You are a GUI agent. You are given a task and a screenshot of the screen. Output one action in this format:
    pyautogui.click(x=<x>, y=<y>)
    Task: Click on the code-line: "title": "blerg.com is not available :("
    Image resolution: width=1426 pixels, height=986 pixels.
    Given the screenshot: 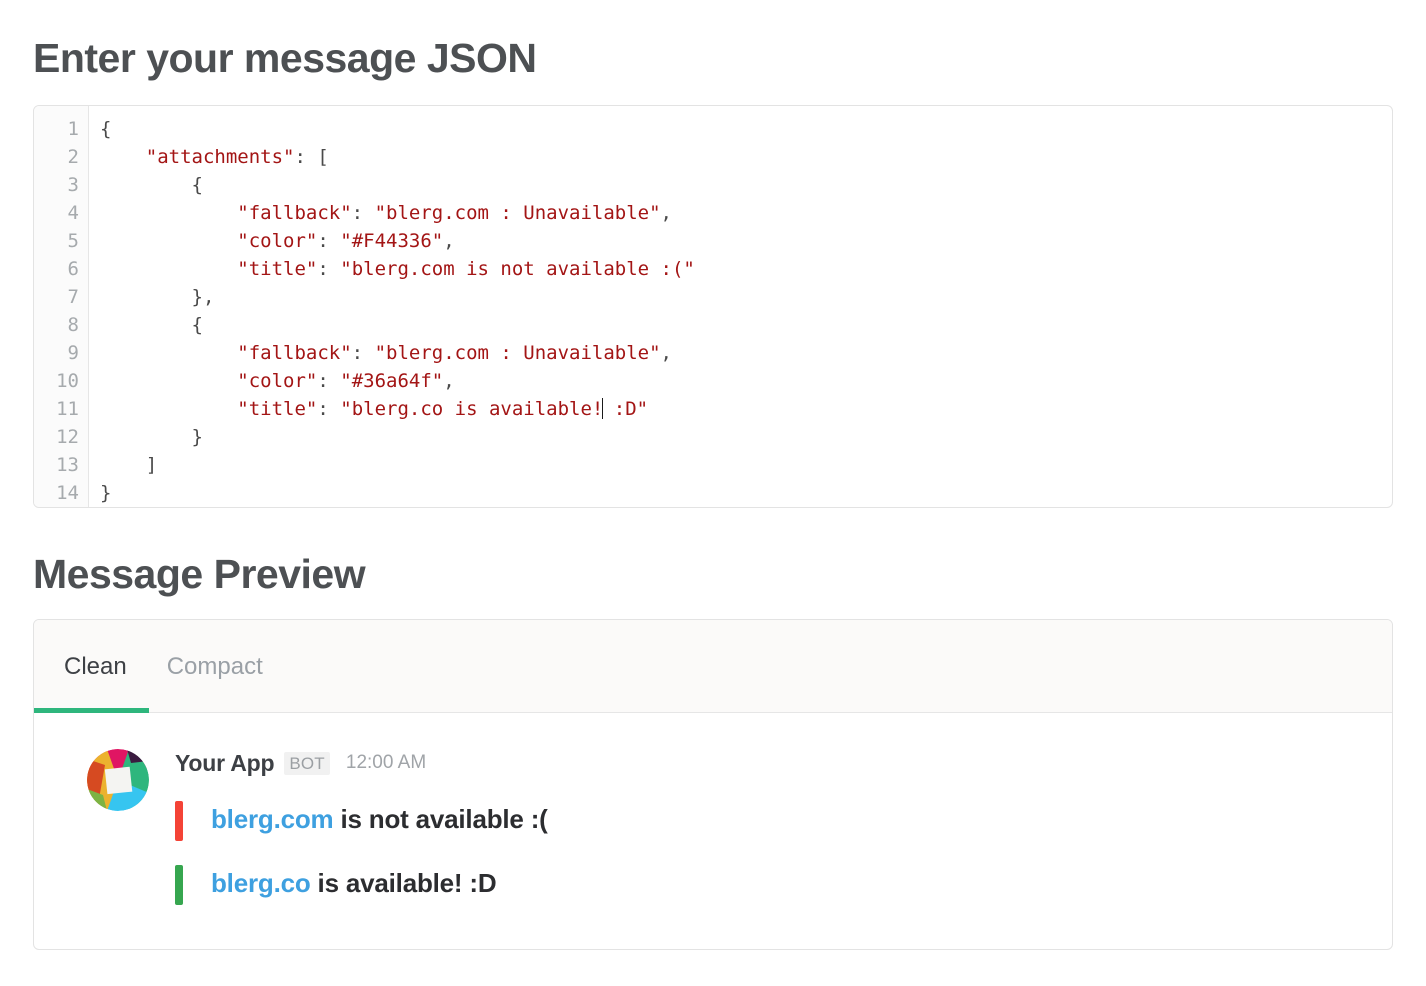 What is the action you would take?
    pyautogui.click(x=466, y=269)
    